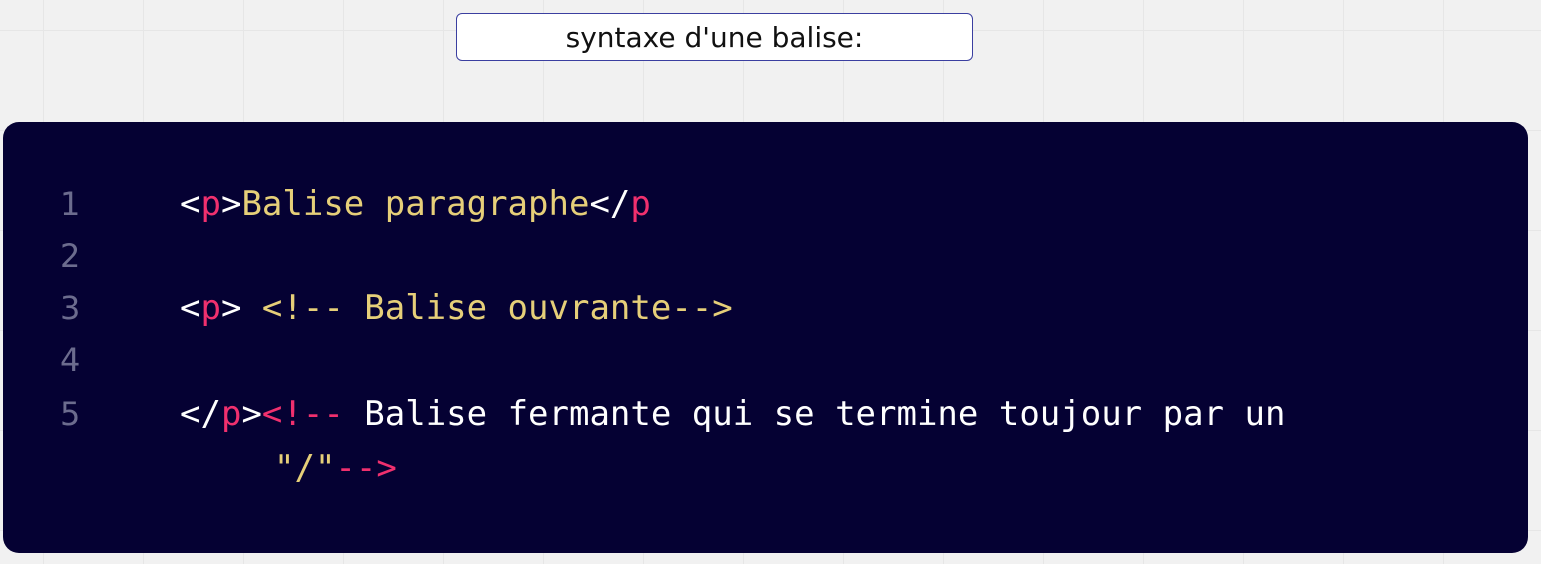 The image size is (1541, 564). Describe the element at coordinates (70, 256) in the screenshot. I see `line-number-2: 2` at that location.